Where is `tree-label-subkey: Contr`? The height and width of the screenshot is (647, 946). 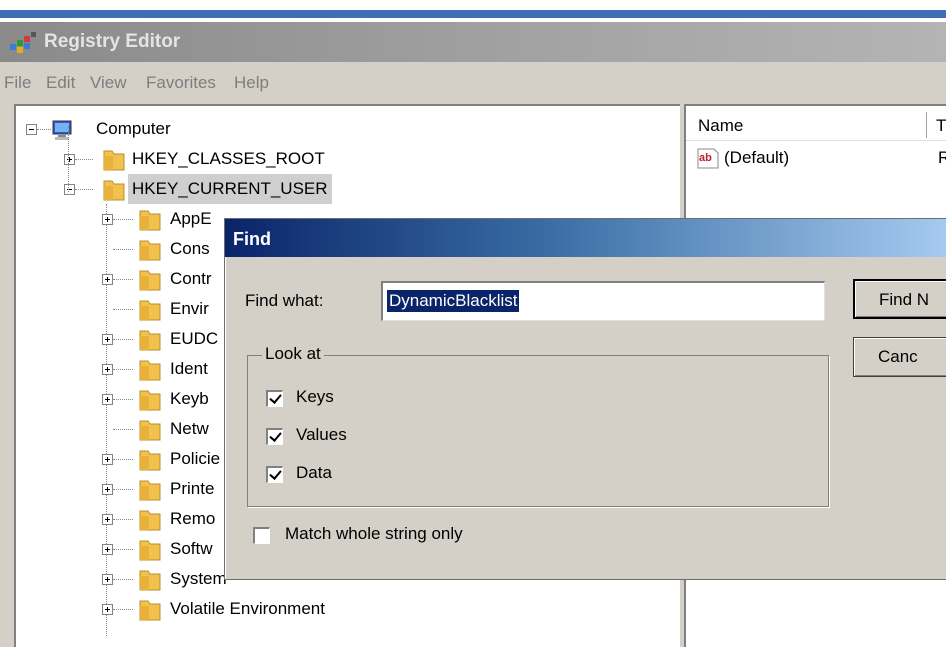
tree-label-subkey: Contr is located at coordinates (191, 278).